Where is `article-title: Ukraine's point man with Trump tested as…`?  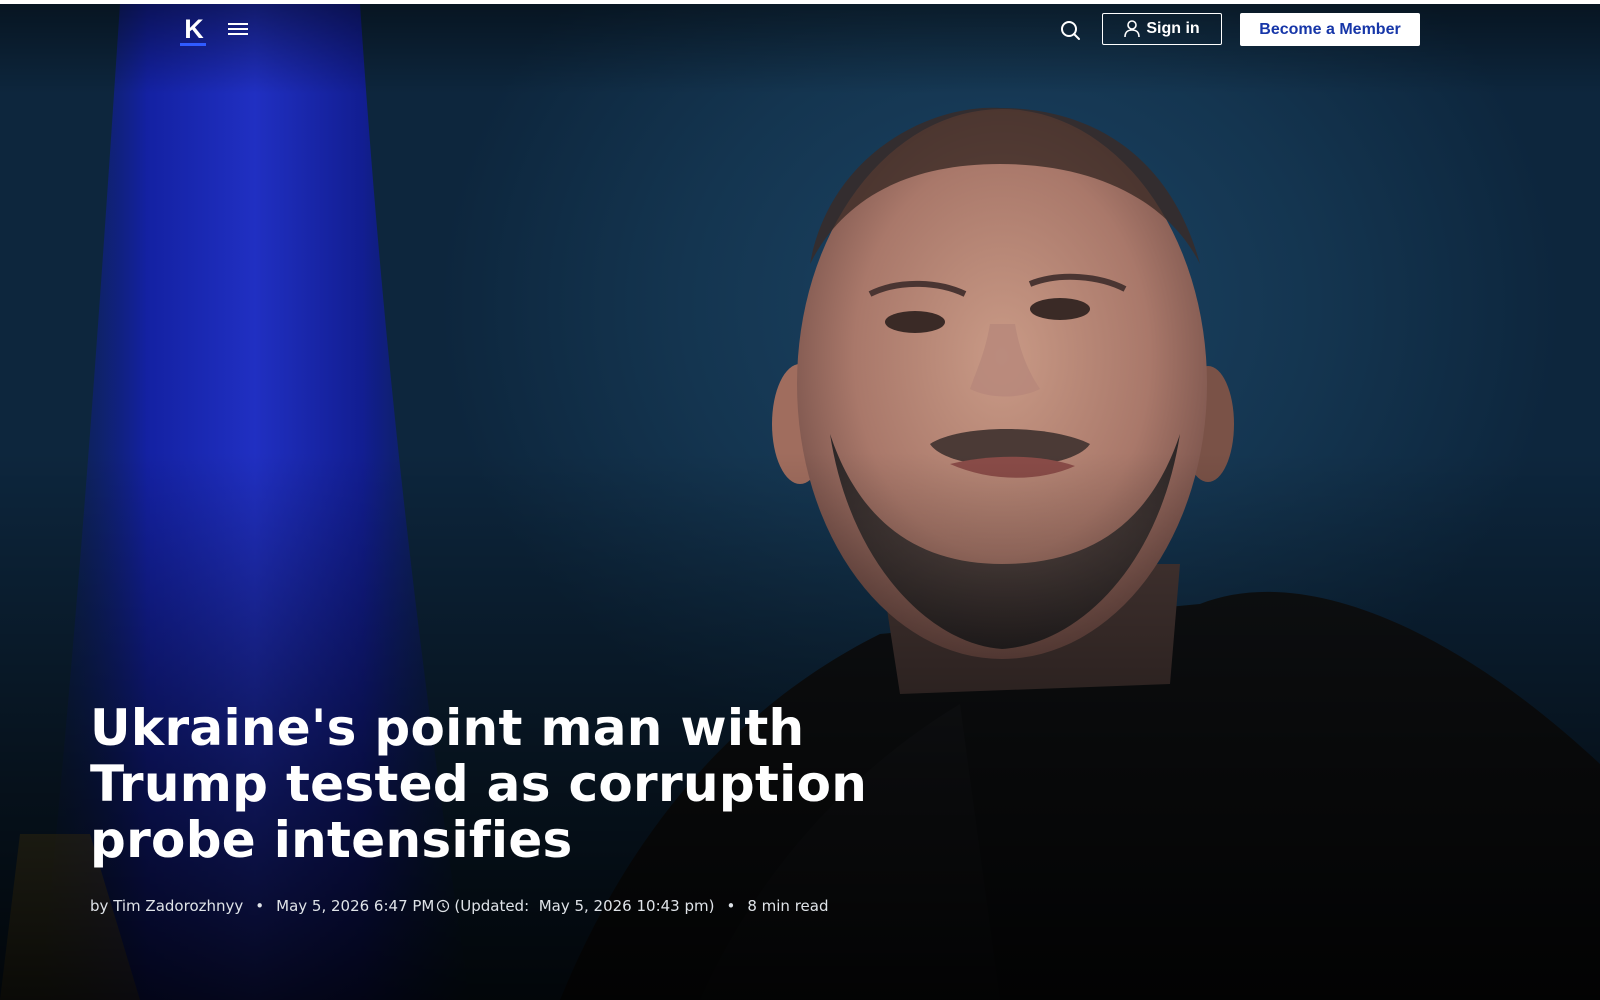
article-title: Ukraine's point man with Trump tested as… is located at coordinates (479, 784).